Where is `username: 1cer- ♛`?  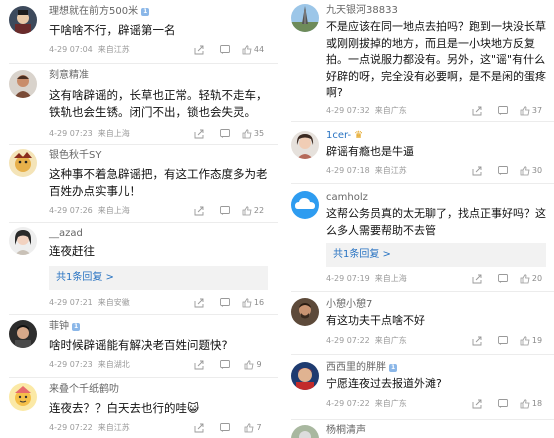 username: 1cer- ♛ is located at coordinates (436, 135).